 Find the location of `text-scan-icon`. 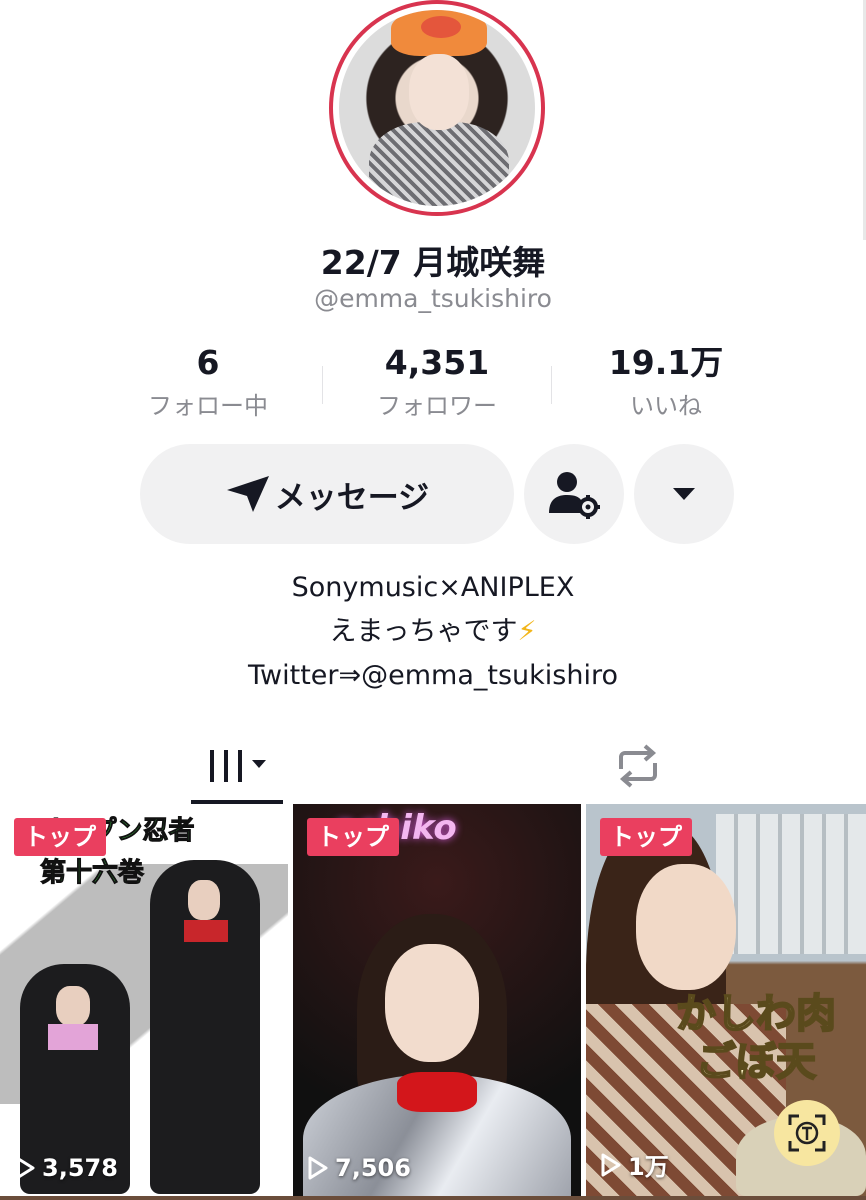

text-scan-icon is located at coordinates (807, 1133).